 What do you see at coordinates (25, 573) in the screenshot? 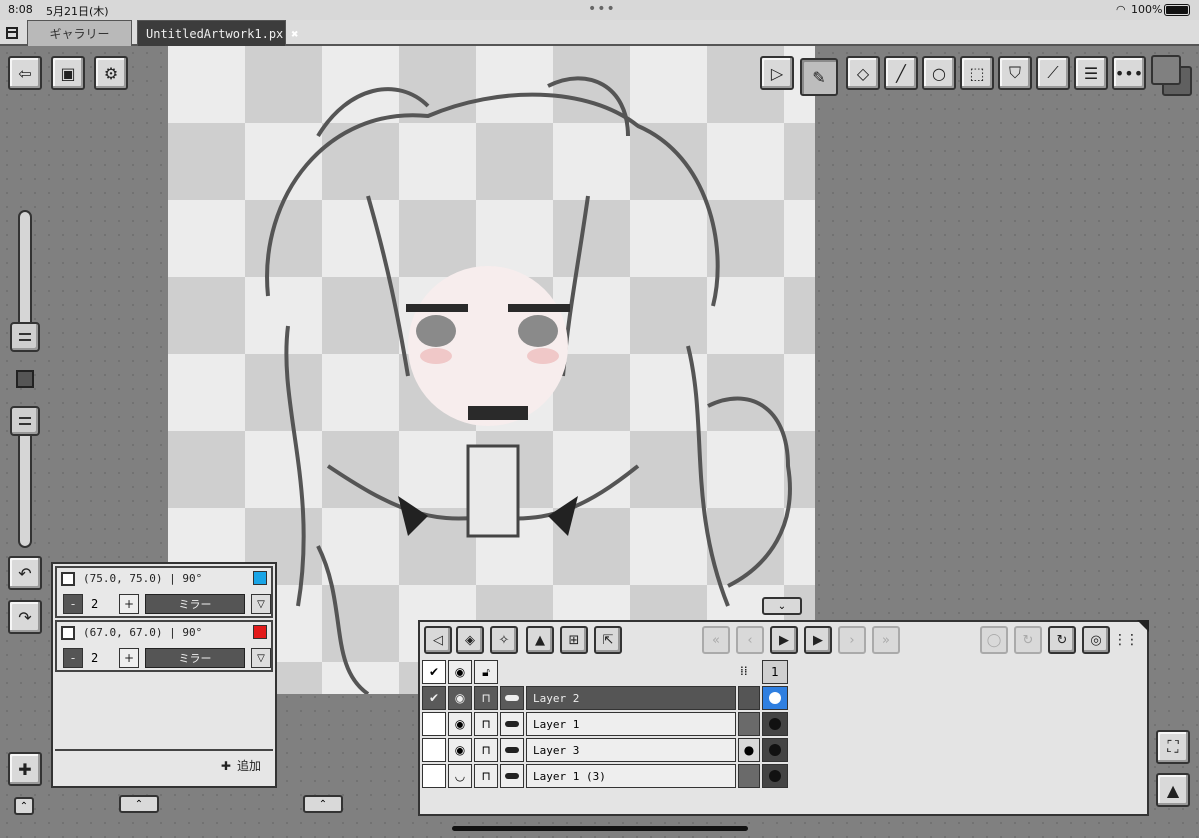
I see `undo-button: ↶` at bounding box center [25, 573].